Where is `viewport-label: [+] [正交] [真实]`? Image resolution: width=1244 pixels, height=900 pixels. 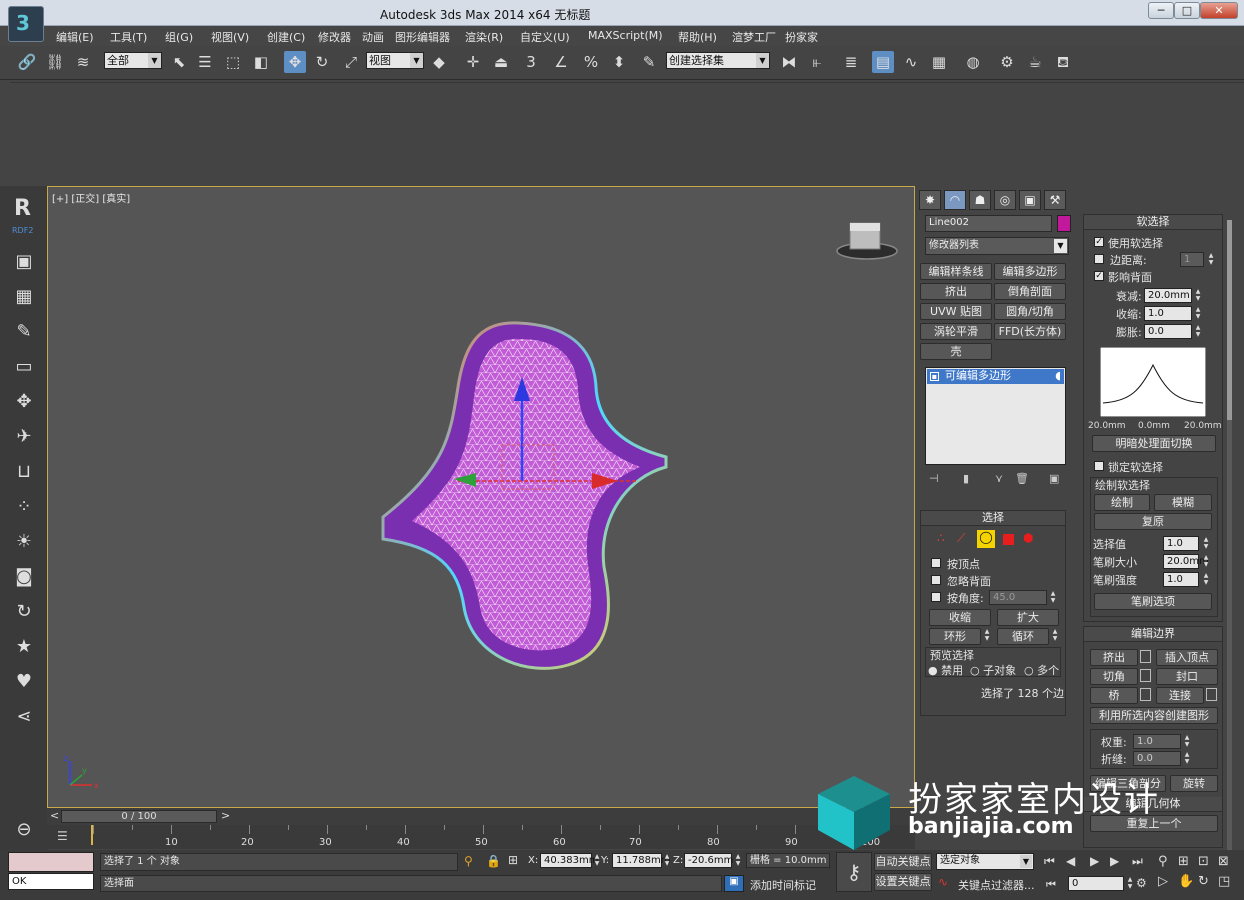
viewport-label: [+] [正交] [真实] is located at coordinates (91, 197).